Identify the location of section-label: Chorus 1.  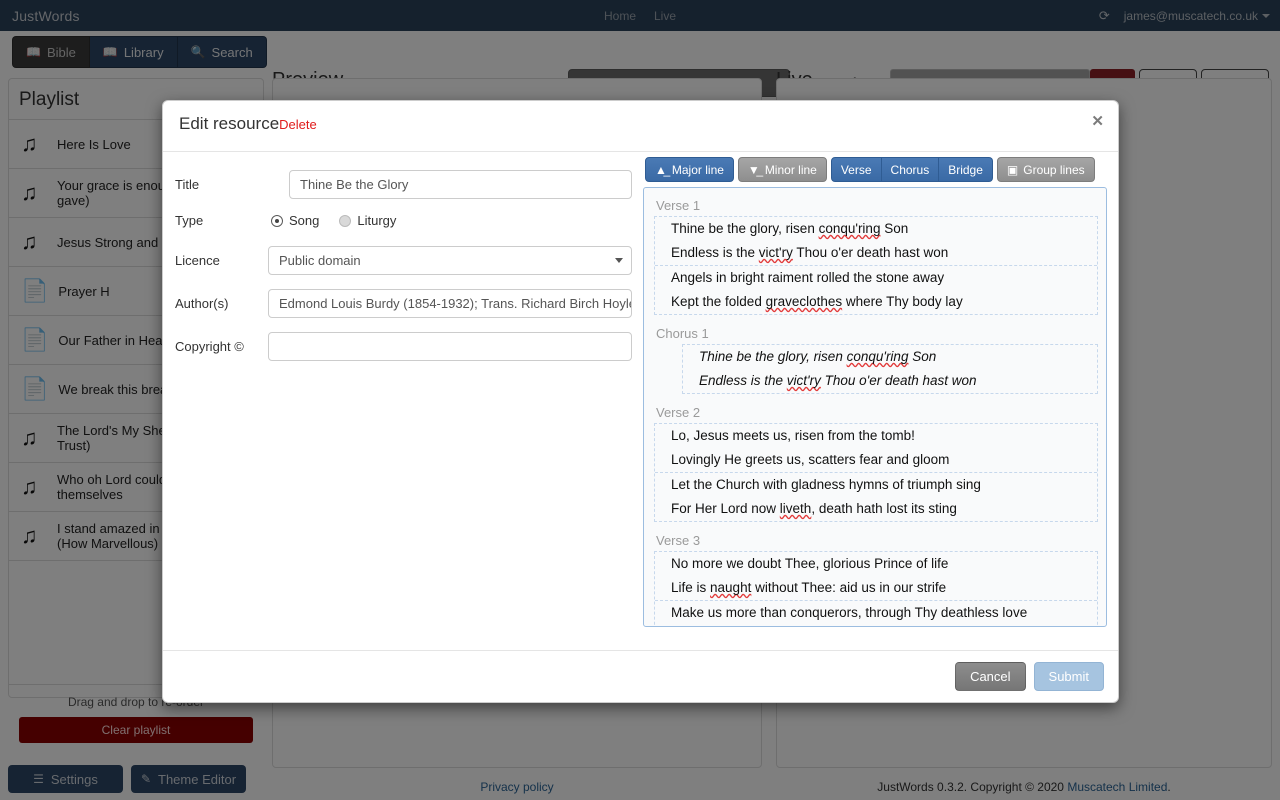
(682, 333).